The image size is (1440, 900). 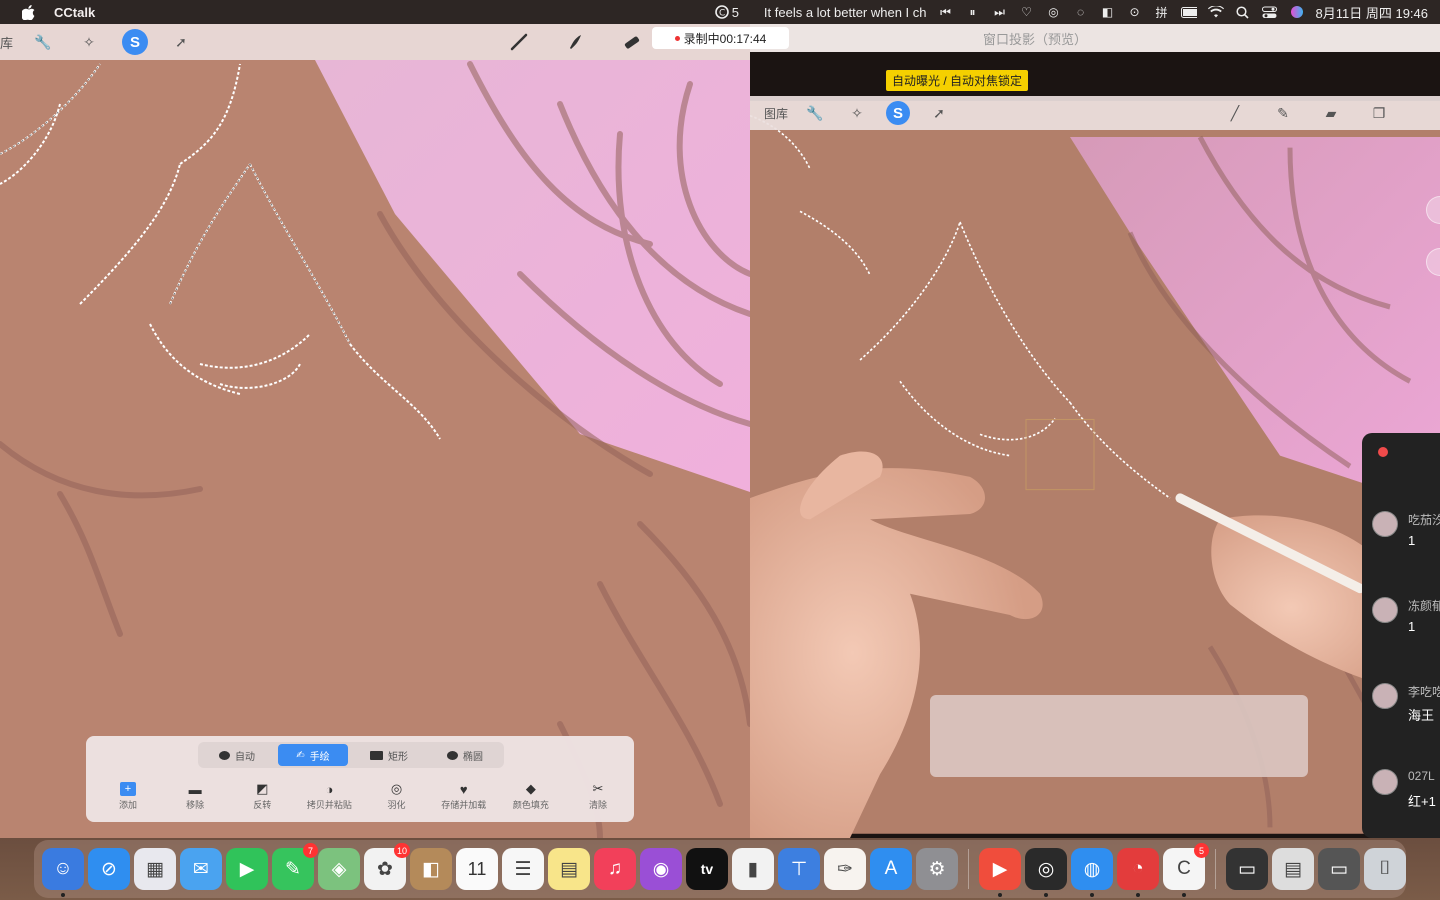 What do you see at coordinates (431, 869) in the screenshot?
I see `dock-contacts: ◧` at bounding box center [431, 869].